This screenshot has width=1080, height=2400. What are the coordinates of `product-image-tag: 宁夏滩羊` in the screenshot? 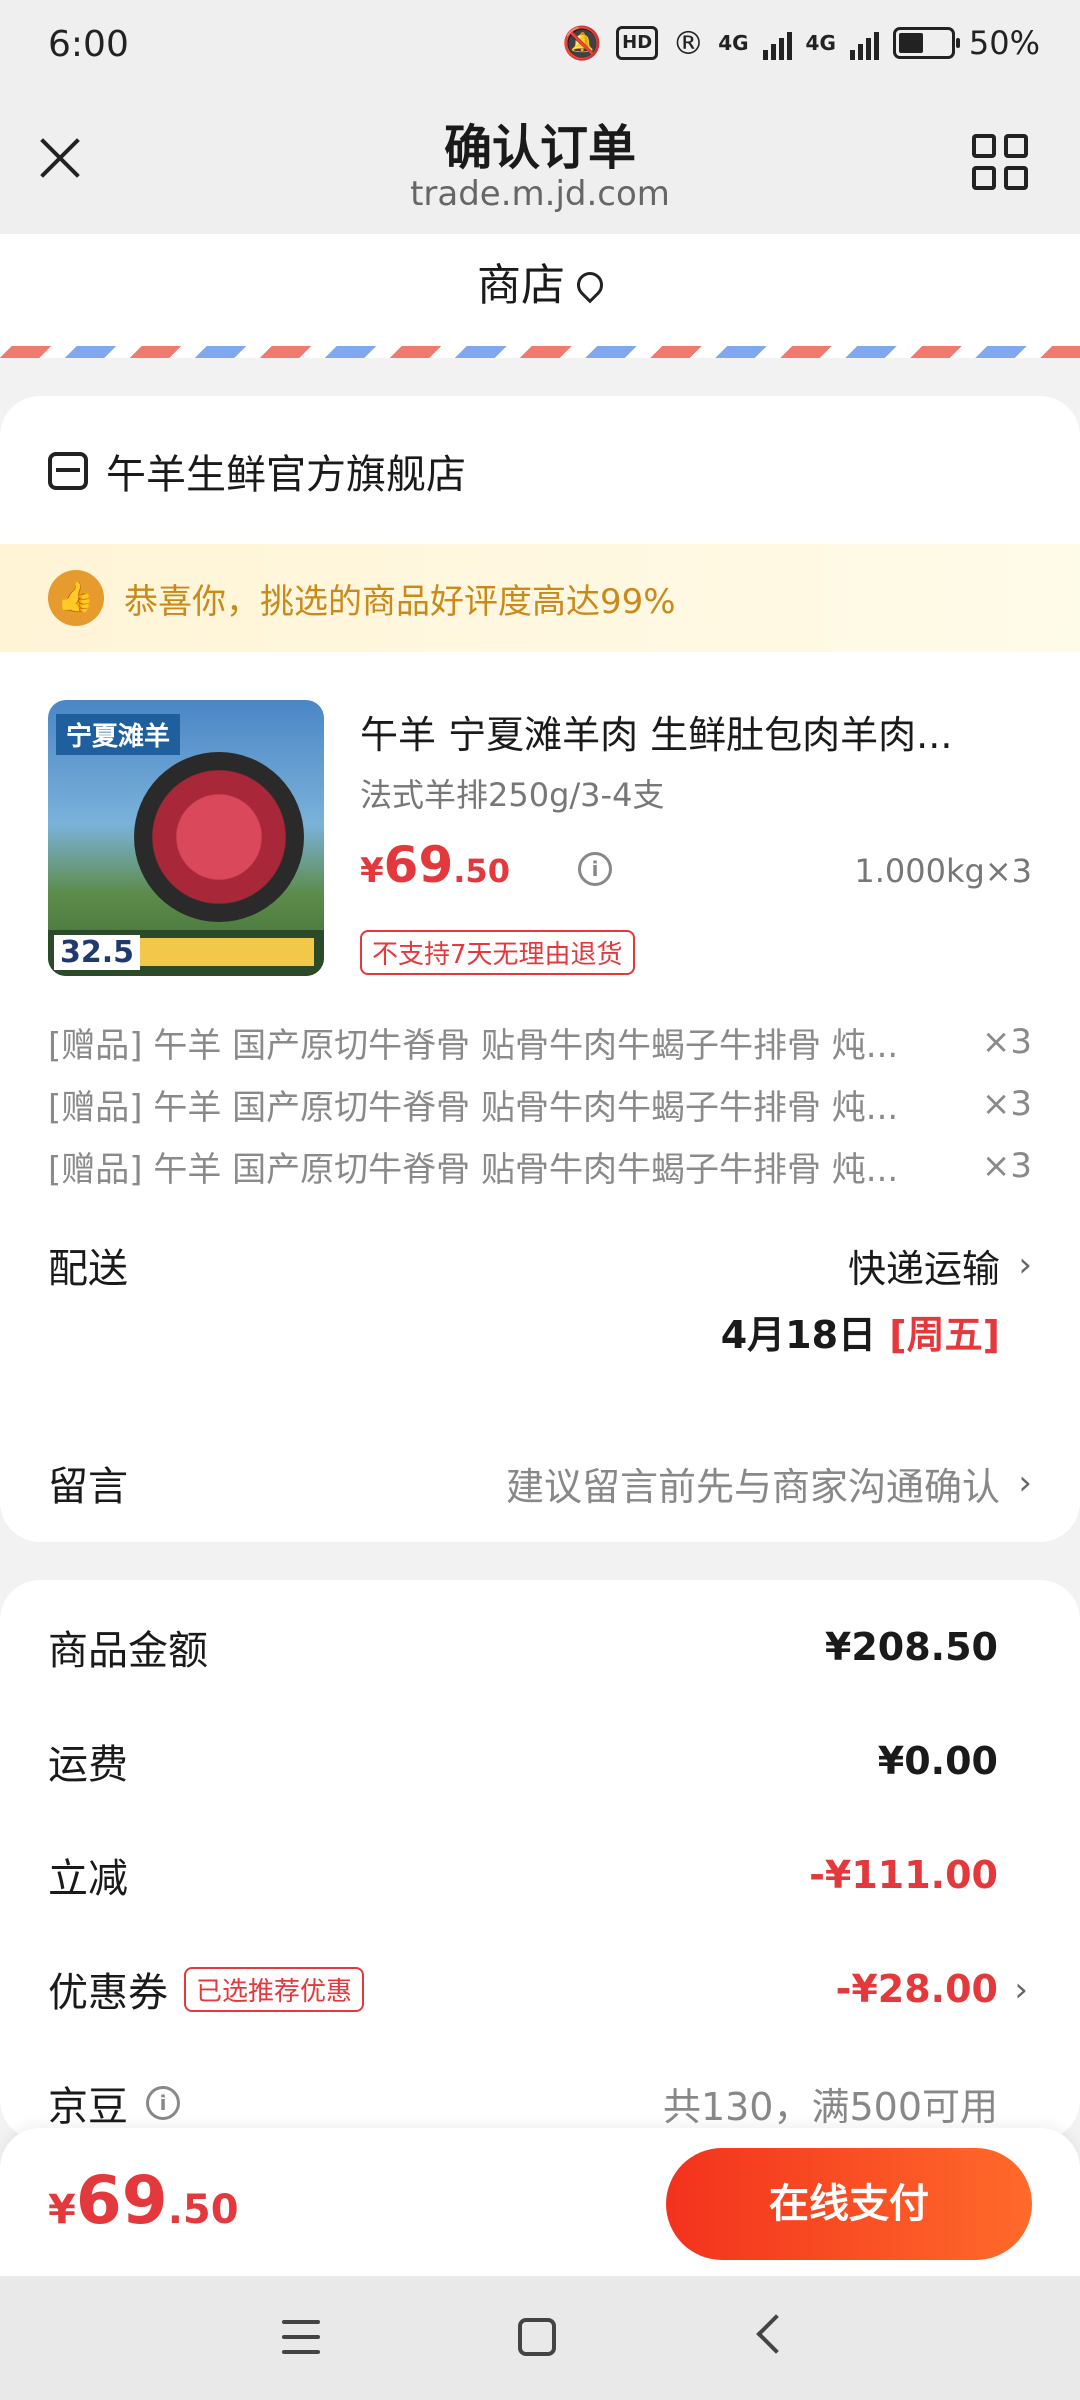 It's located at (118, 734).